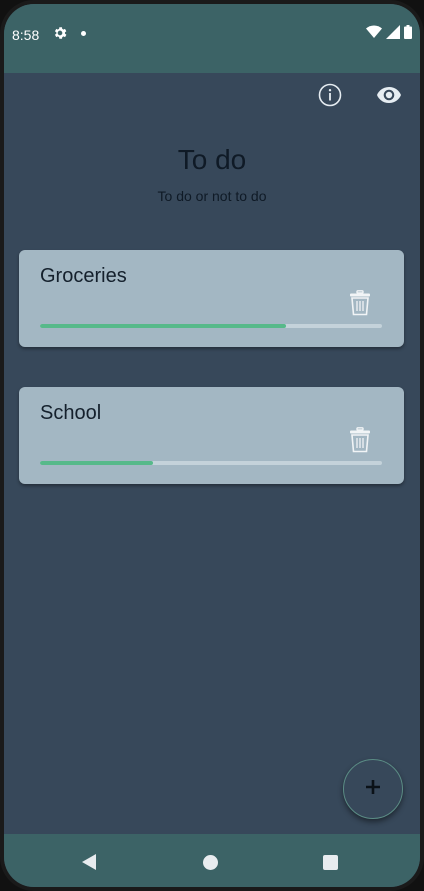 The image size is (424, 891). Describe the element at coordinates (212, 38) in the screenshot. I see `status-bar: 8:58` at that location.